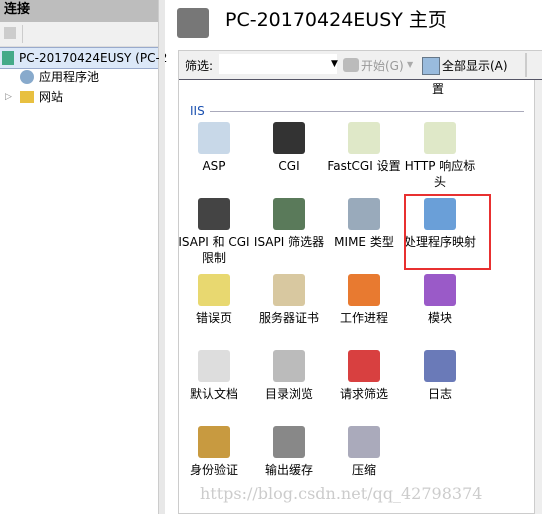 This screenshot has width=542, height=514. What do you see at coordinates (213, 470) in the screenshot?
I see `feature-label: 身份验证` at bounding box center [213, 470].